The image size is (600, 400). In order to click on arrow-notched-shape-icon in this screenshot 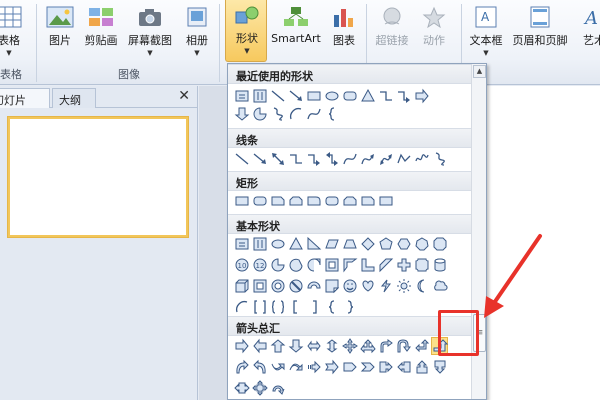, I will do `click(331, 367)`.